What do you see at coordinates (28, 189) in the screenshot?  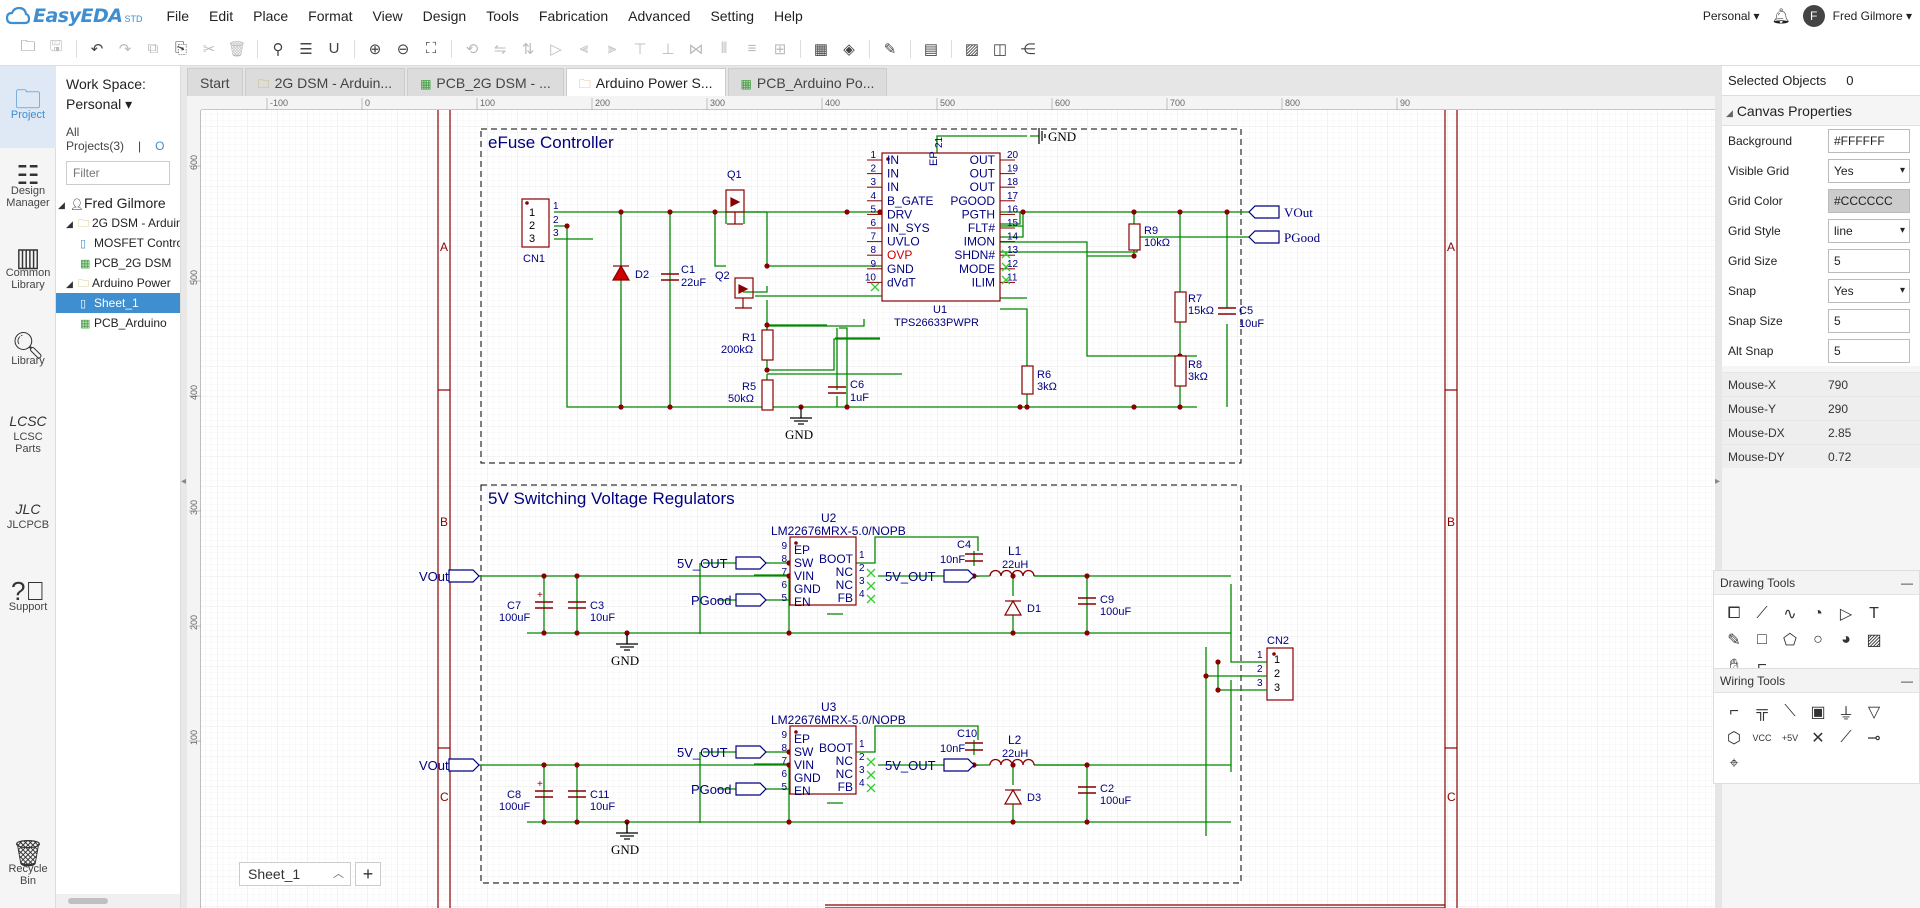 I see `nav-design-manager: ☷ Design Manager` at bounding box center [28, 189].